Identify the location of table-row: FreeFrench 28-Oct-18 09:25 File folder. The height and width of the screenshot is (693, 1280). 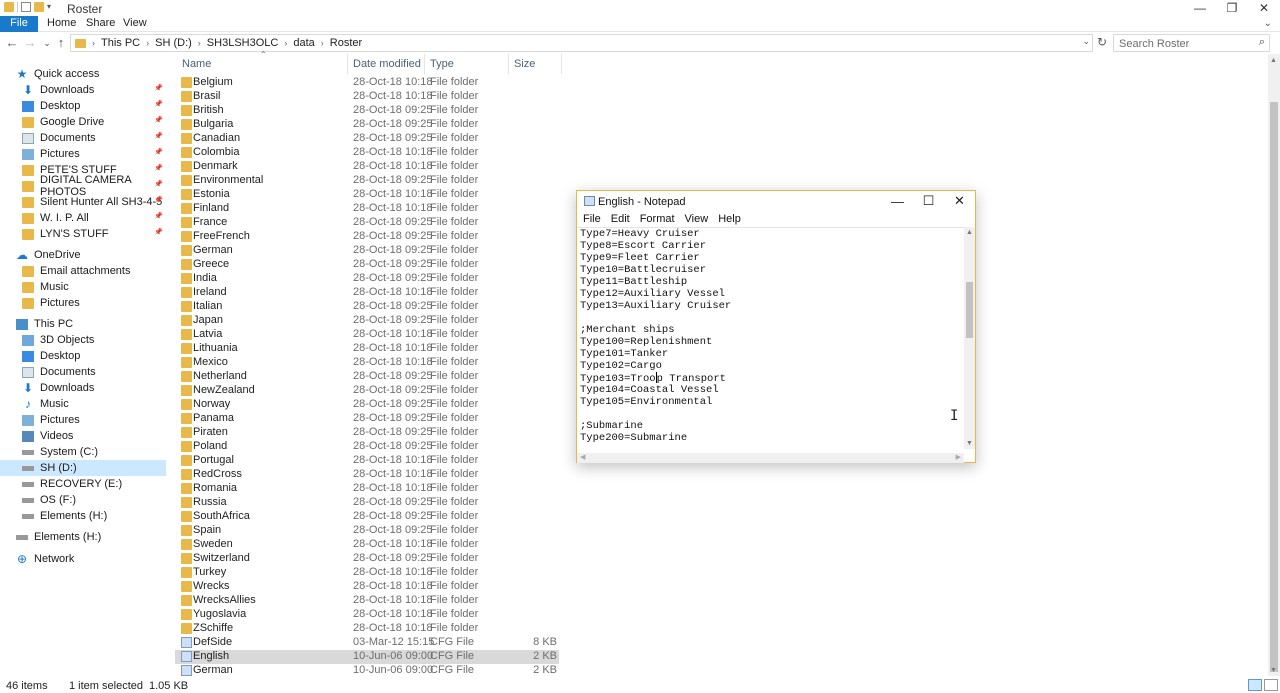
(367, 237).